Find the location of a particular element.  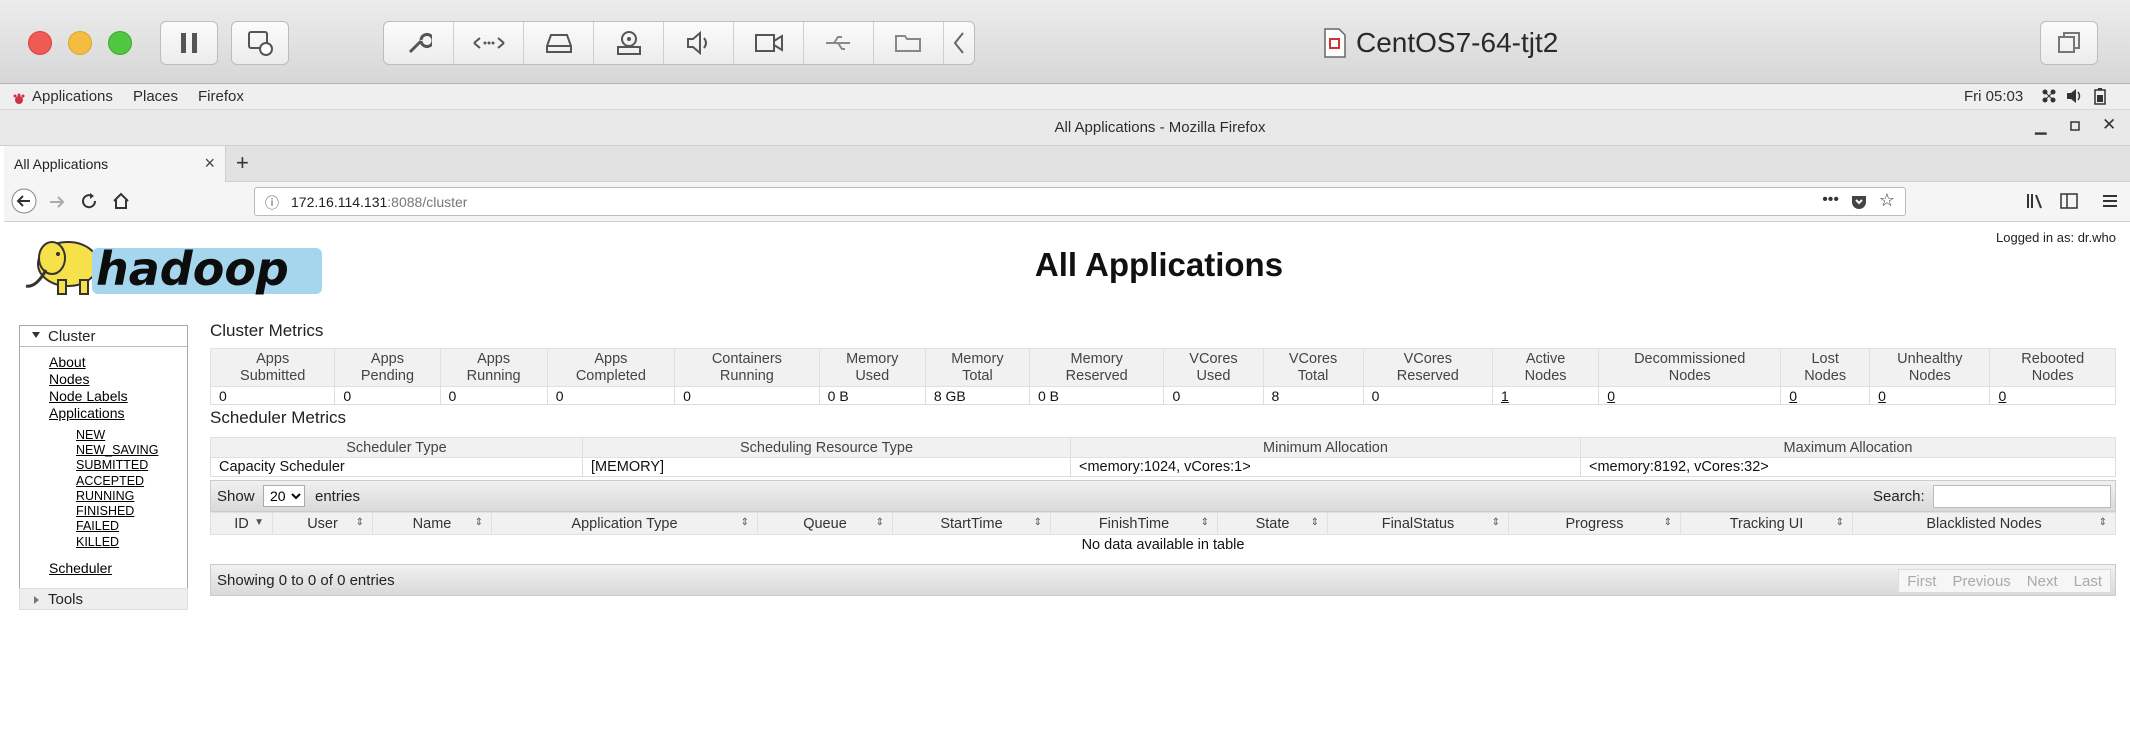

camera-icon is located at coordinates (768, 43).